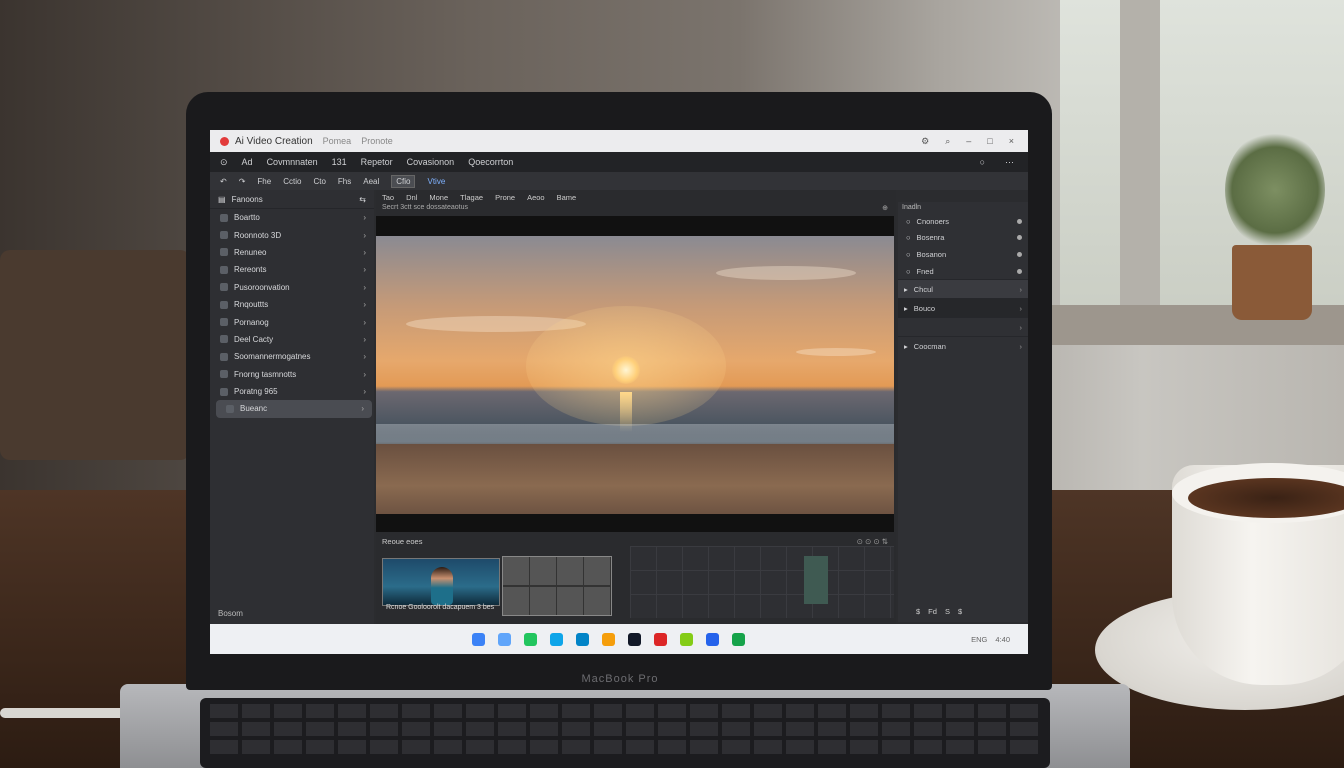 The image size is (1344, 768). I want to click on photos-icon, so click(608, 639).